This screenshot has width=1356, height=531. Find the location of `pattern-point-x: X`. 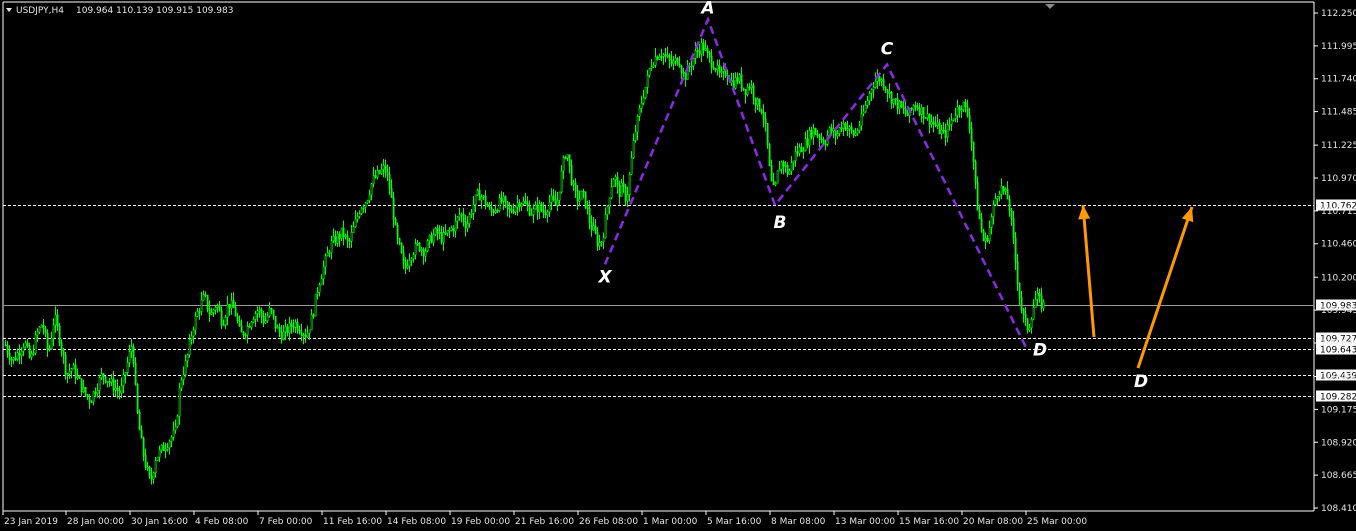

pattern-point-x: X is located at coordinates (604, 277).